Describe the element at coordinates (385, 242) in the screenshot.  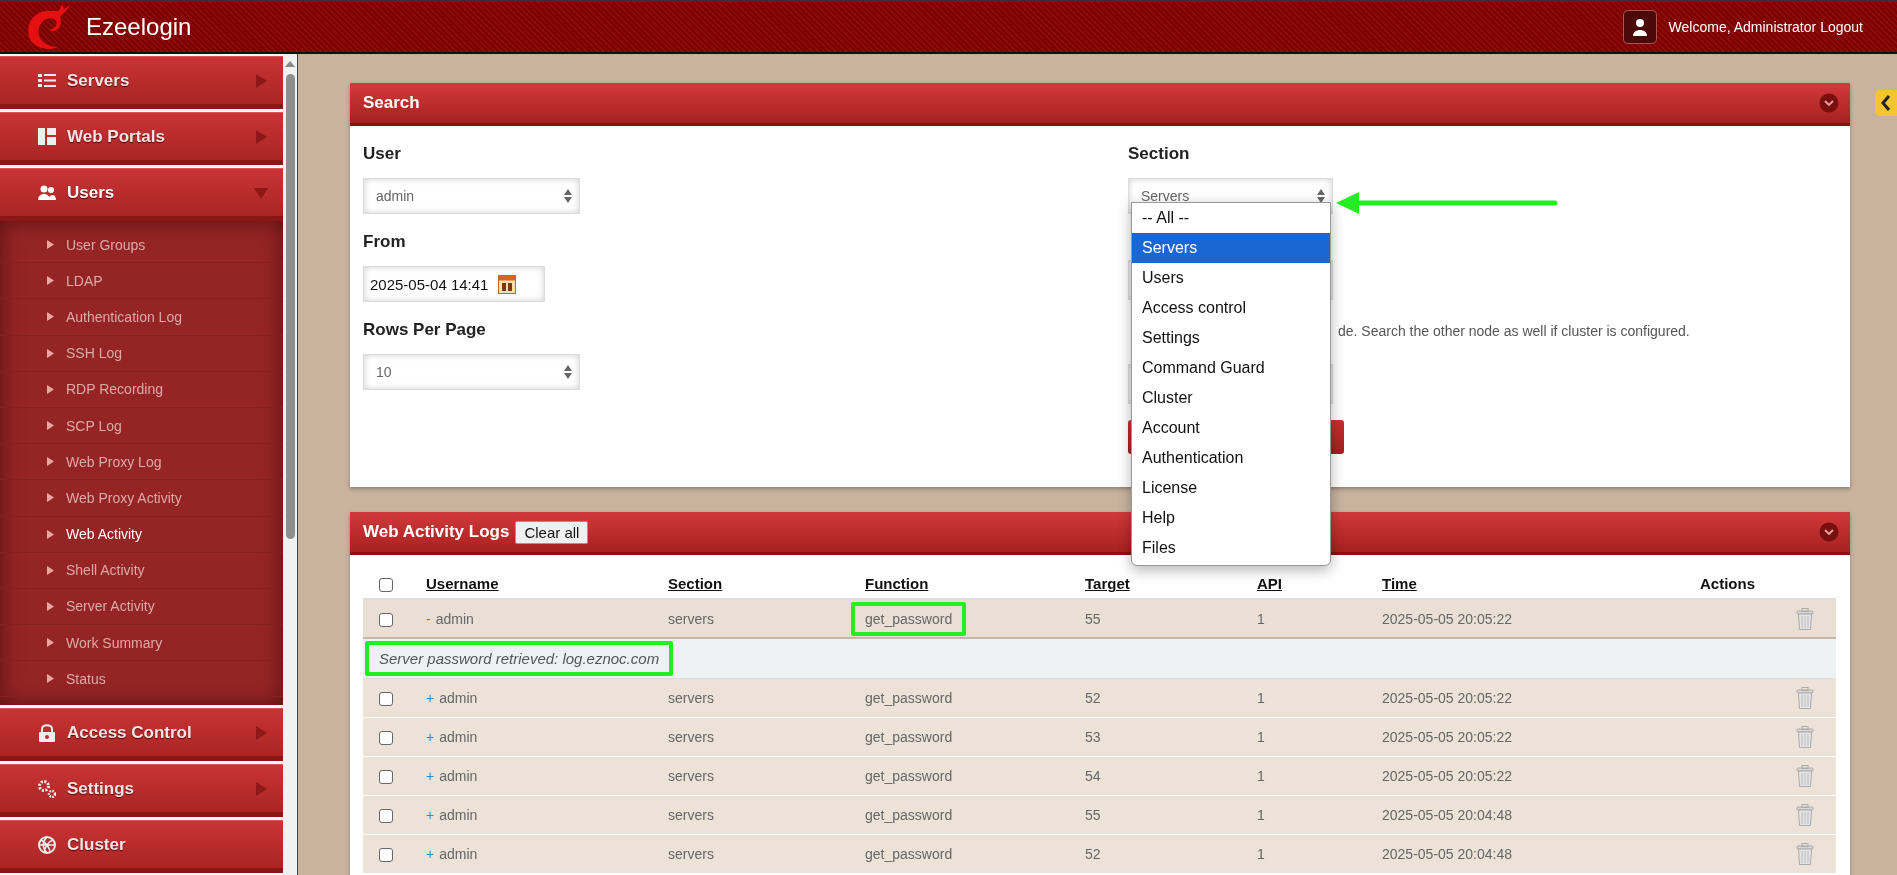
I see `field-label: From` at that location.